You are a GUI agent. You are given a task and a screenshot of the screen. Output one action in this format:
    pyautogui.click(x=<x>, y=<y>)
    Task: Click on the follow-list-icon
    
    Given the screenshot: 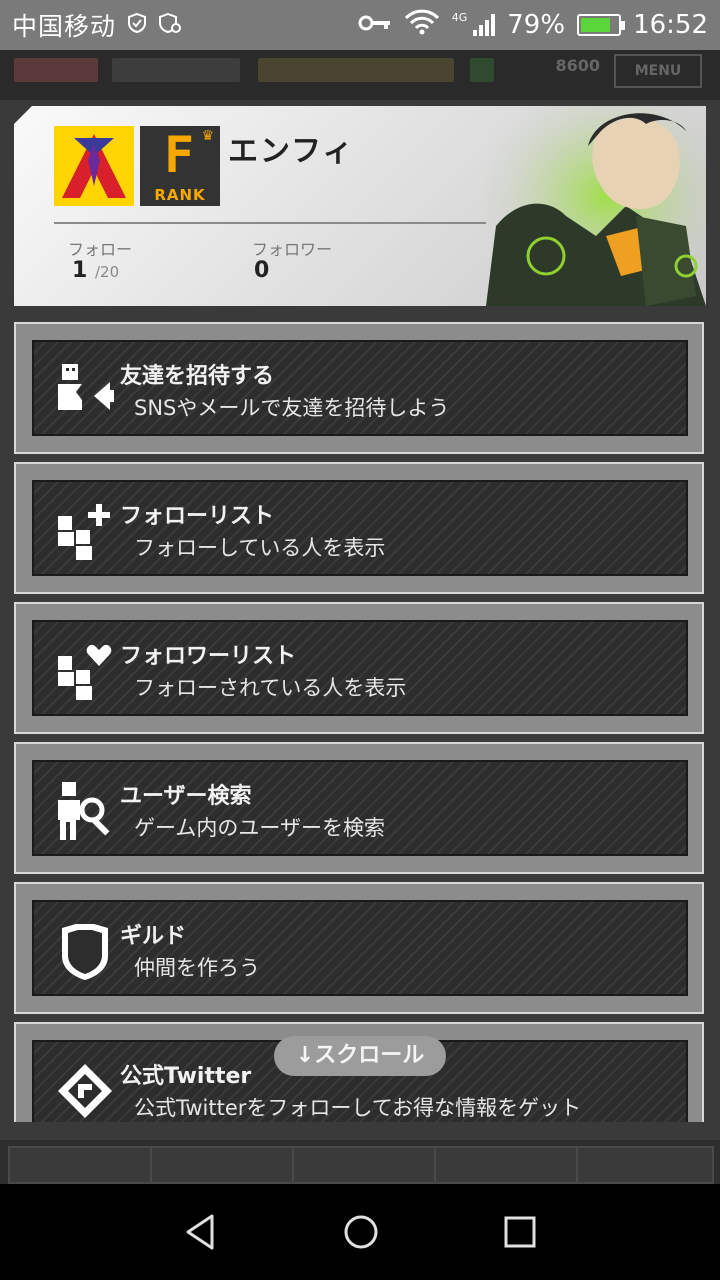 What is the action you would take?
    pyautogui.click(x=85, y=531)
    